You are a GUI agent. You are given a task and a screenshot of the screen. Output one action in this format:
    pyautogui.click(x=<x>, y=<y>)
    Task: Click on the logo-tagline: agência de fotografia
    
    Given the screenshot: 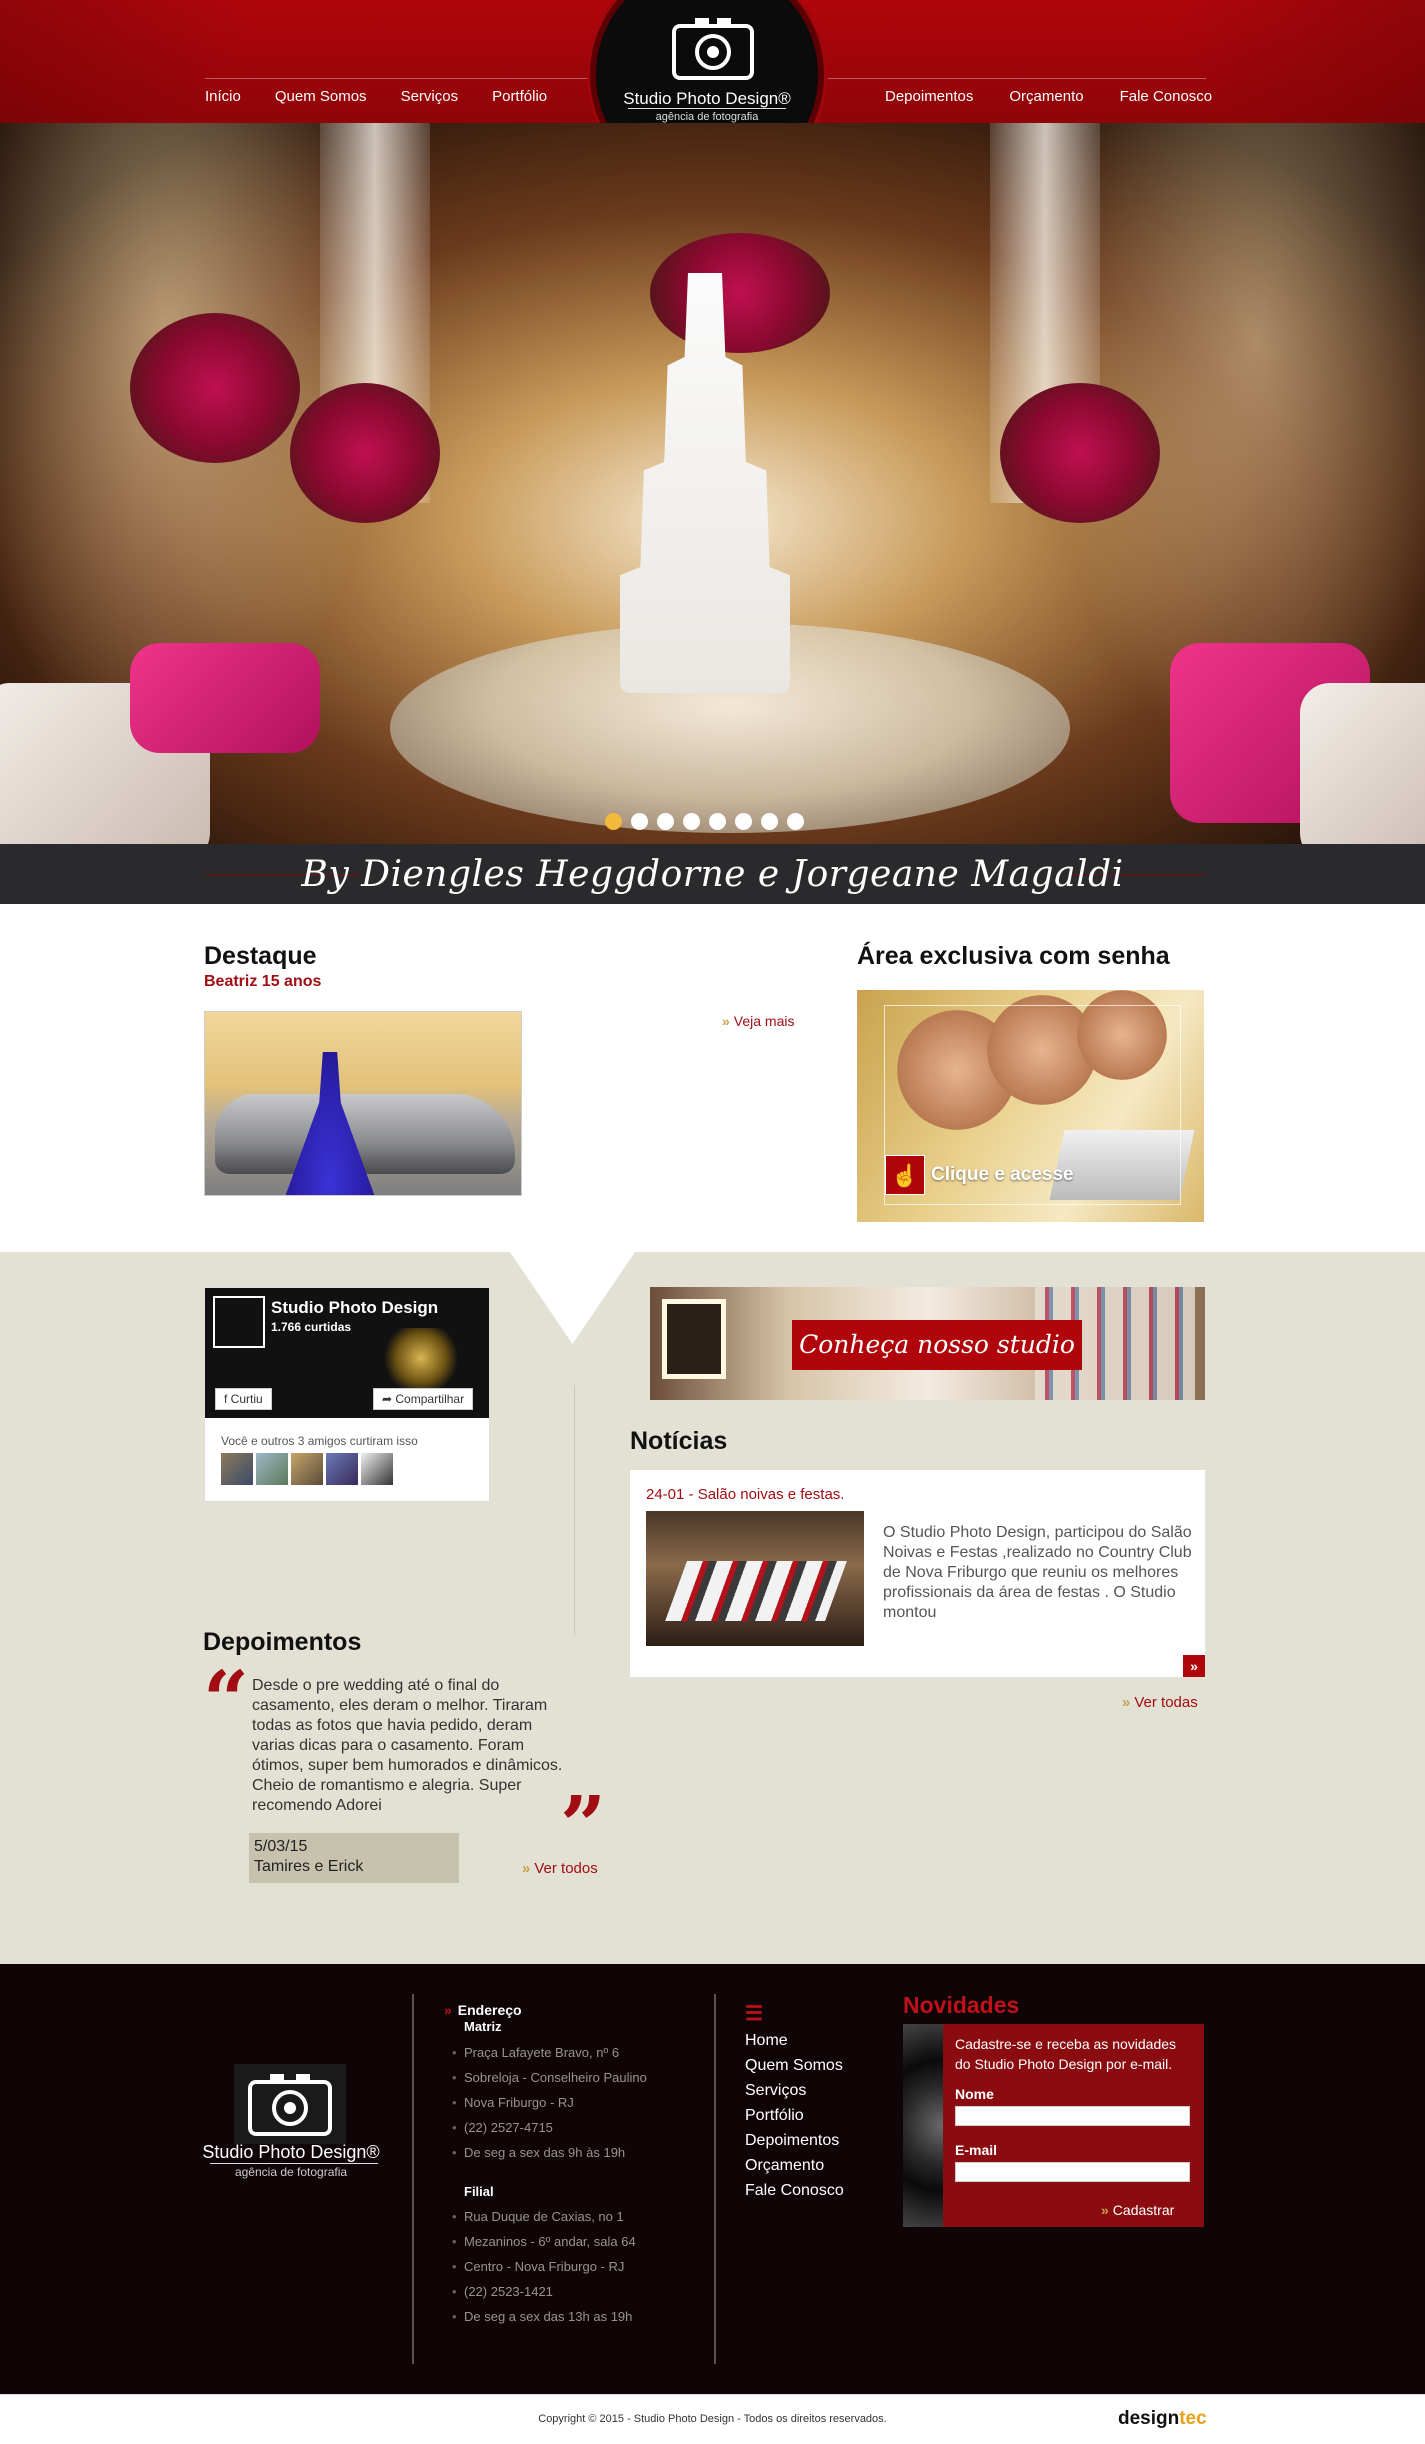 What is the action you would take?
    pyautogui.click(x=707, y=117)
    